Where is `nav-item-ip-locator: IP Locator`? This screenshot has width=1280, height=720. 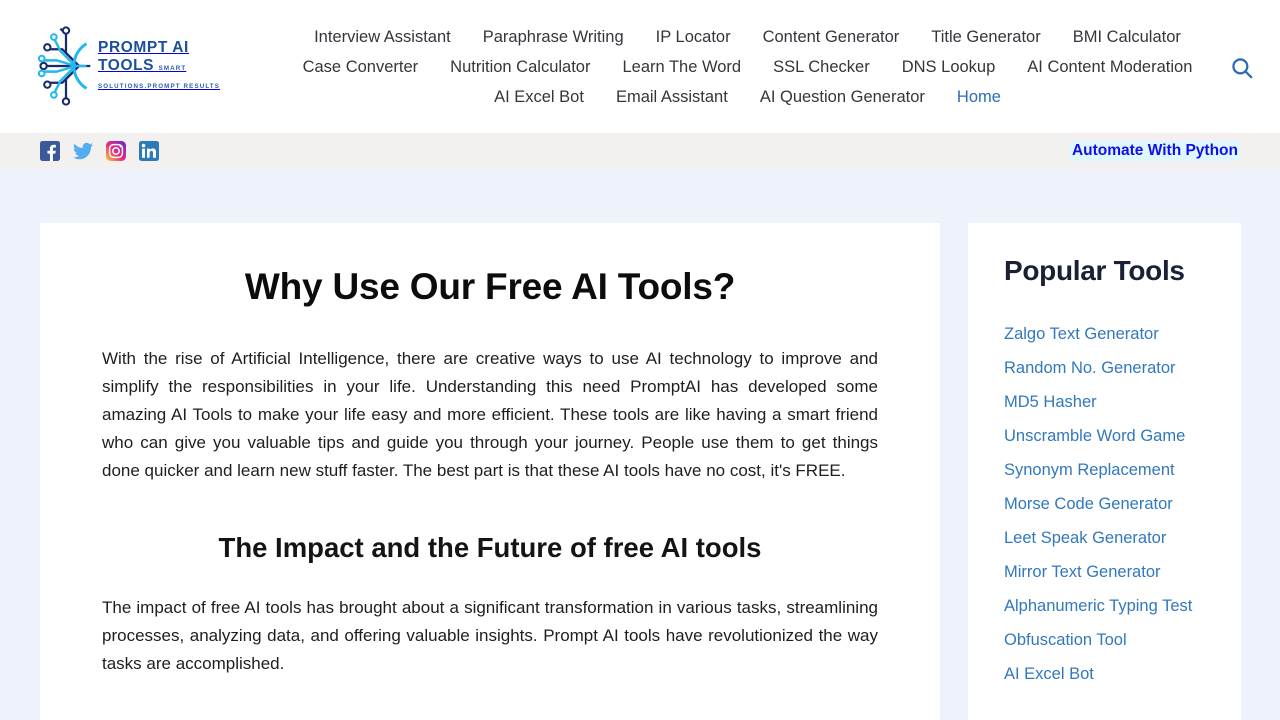
nav-item-ip-locator: IP Locator is located at coordinates (693, 37).